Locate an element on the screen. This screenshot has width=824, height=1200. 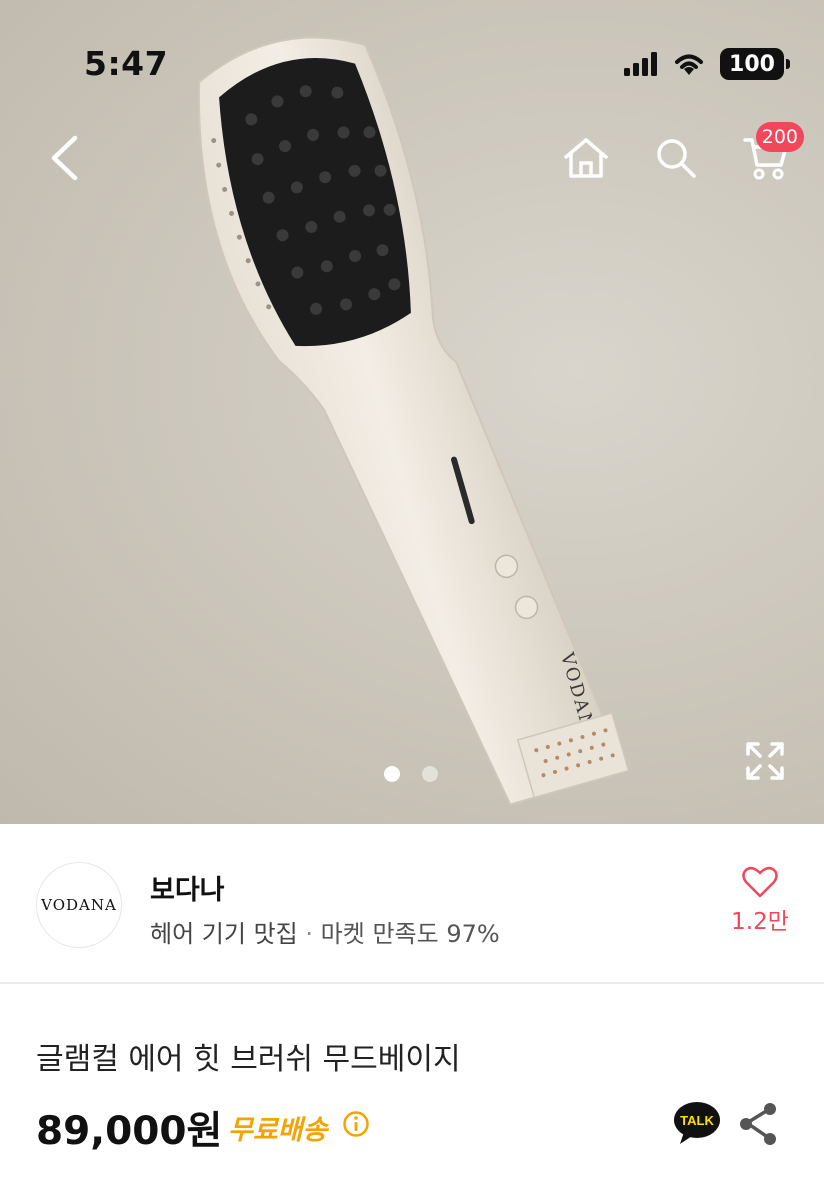
search-button is located at coordinates (676, 158).